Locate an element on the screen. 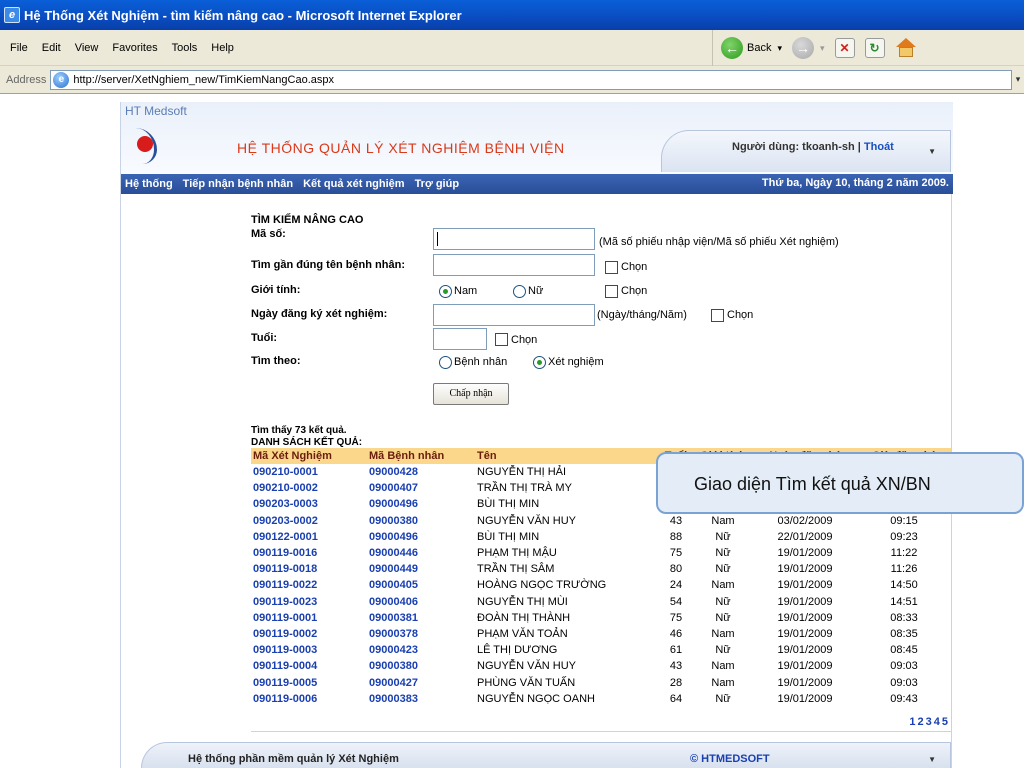  menu-view: View is located at coordinates (87, 48).